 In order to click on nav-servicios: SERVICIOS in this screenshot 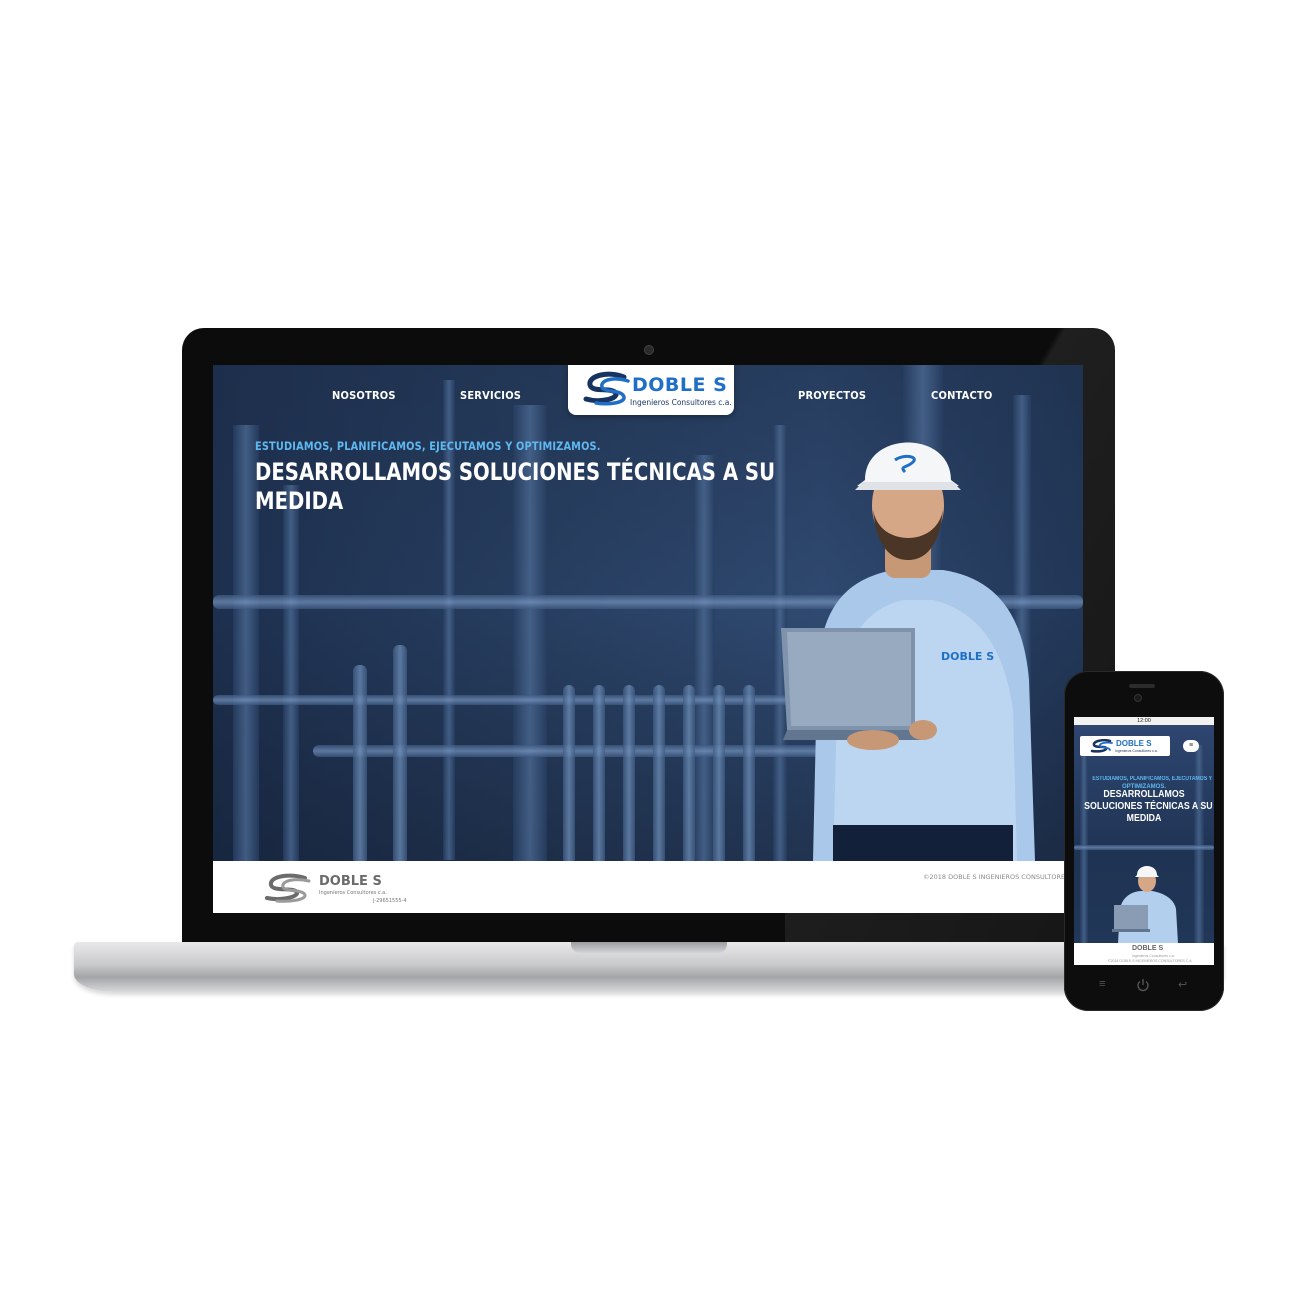, I will do `click(490, 395)`.